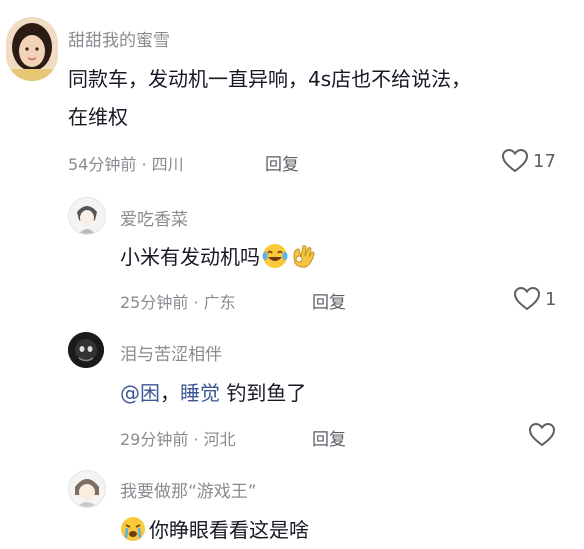  Describe the element at coordinates (219, 302) in the screenshot. I see `location: 广东` at that location.